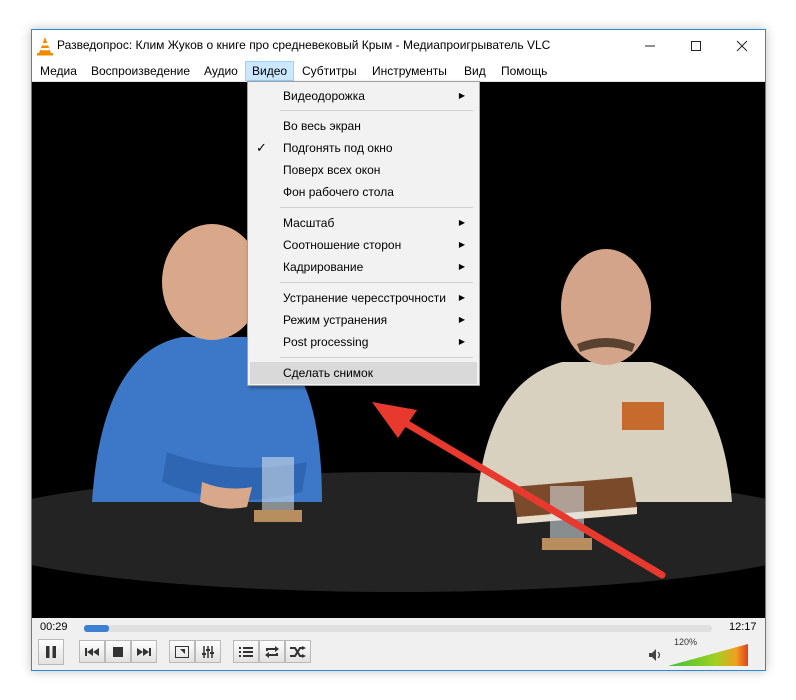 This screenshot has width=796, height=700. Describe the element at coordinates (363, 267) in the screenshot. I see `menu-item-crop: Кадрирование ▶` at that location.